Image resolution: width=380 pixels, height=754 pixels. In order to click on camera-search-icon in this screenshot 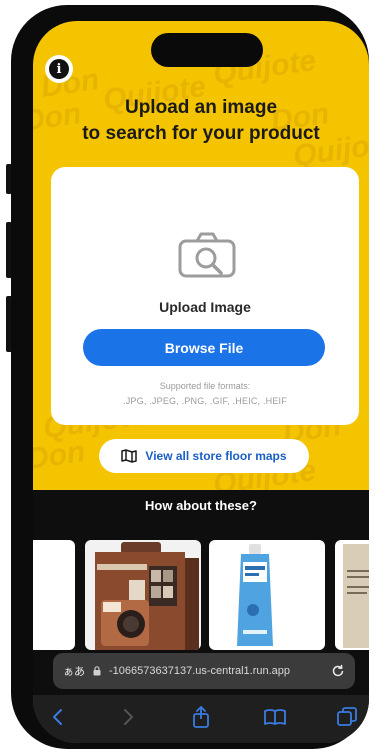, I will do `click(207, 255)`.